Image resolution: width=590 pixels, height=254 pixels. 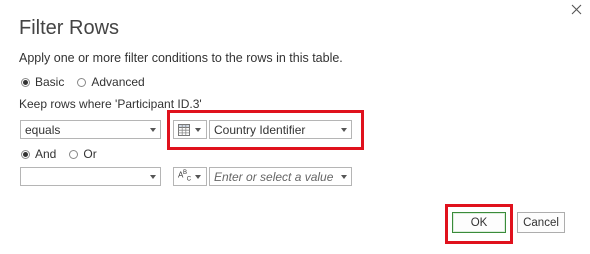 I want to click on advanced-radio-option: Advanced, so click(x=111, y=82).